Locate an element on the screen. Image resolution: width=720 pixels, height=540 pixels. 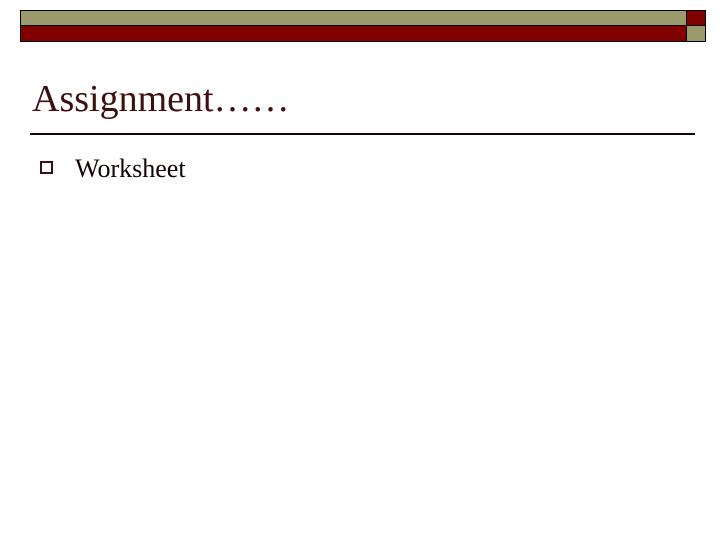
banner-accent-square-olive is located at coordinates (696, 34).